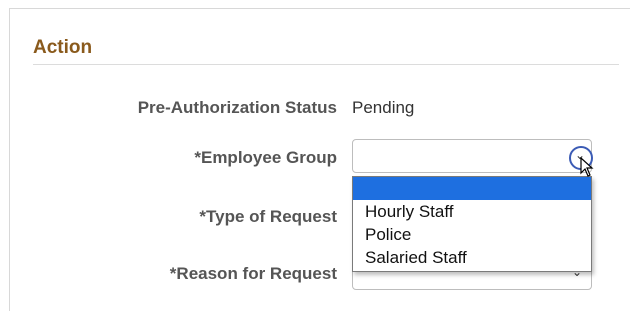 The image size is (630, 311). I want to click on employee-group-dropdown-list: Hourly Staff Police Salaried Staff, so click(472, 224).